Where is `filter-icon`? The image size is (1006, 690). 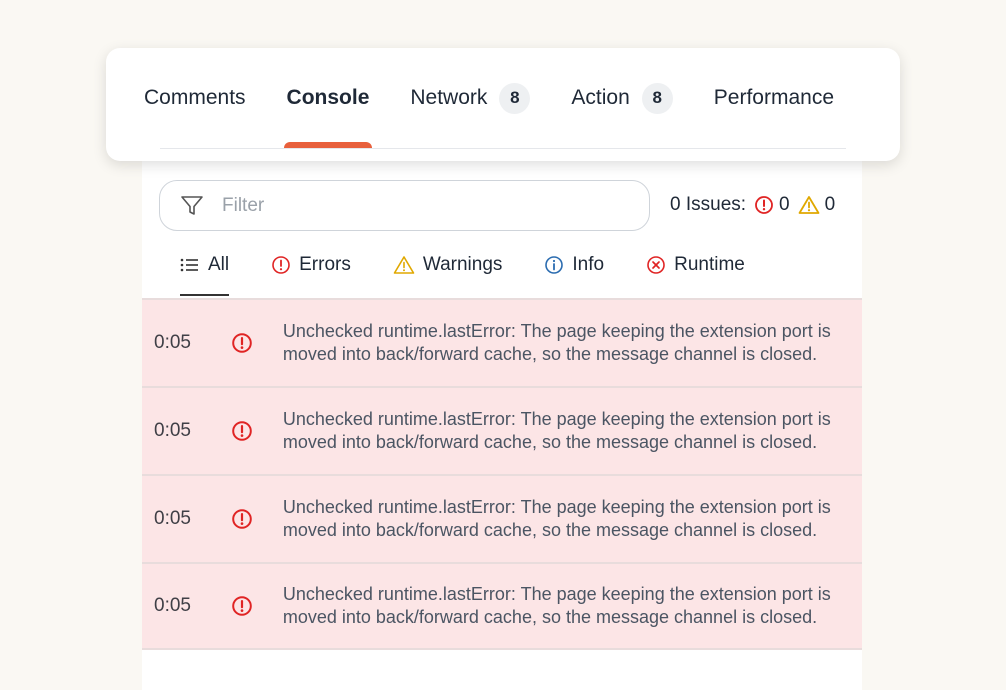 filter-icon is located at coordinates (192, 205).